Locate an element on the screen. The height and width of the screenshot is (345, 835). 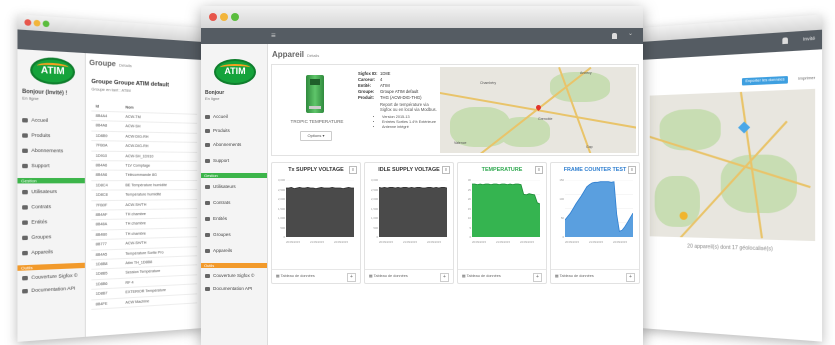
cell-id: 1D8B6 is located at coordinates (101, 284).